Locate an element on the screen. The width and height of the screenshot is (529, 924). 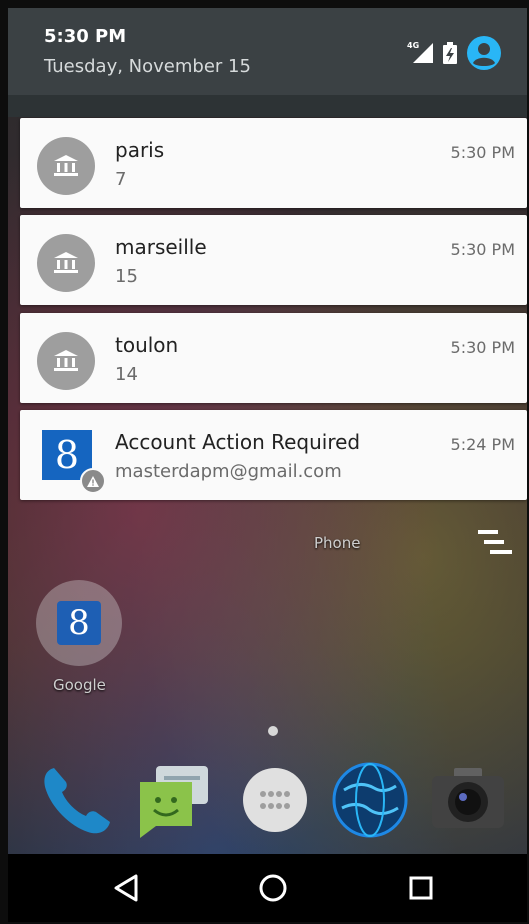
date: Tuesday, November 15 is located at coordinates (147, 66).